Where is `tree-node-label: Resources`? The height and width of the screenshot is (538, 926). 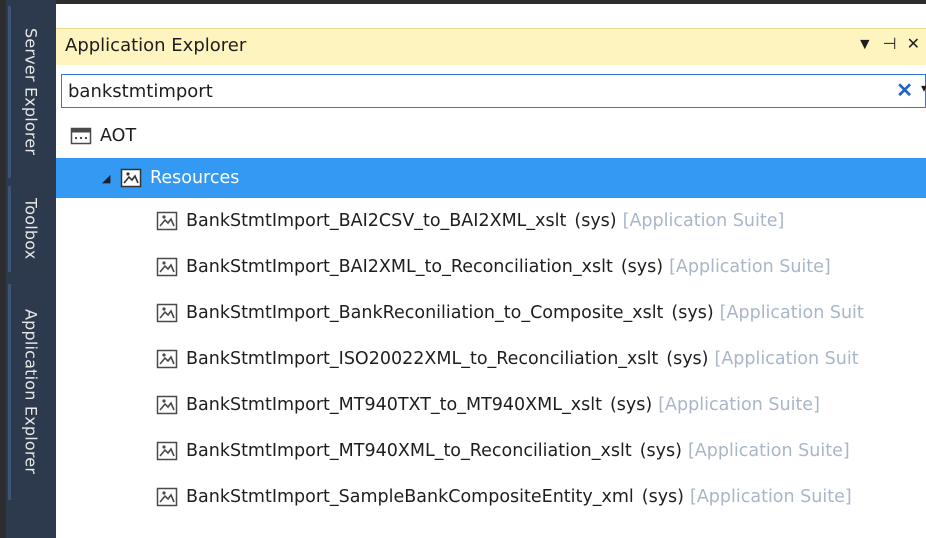
tree-node-label: Resources is located at coordinates (195, 178).